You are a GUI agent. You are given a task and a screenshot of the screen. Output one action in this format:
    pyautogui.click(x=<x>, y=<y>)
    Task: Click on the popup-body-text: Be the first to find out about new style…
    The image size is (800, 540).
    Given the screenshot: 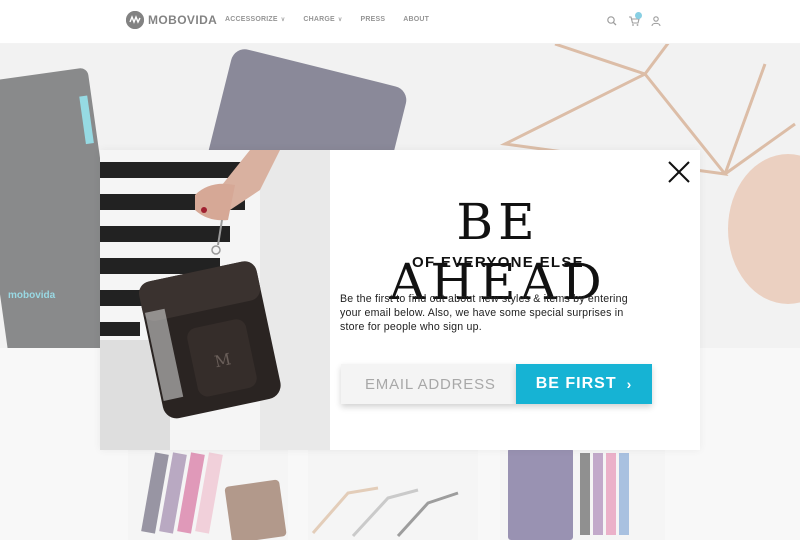 What is the action you would take?
    pyautogui.click(x=484, y=313)
    